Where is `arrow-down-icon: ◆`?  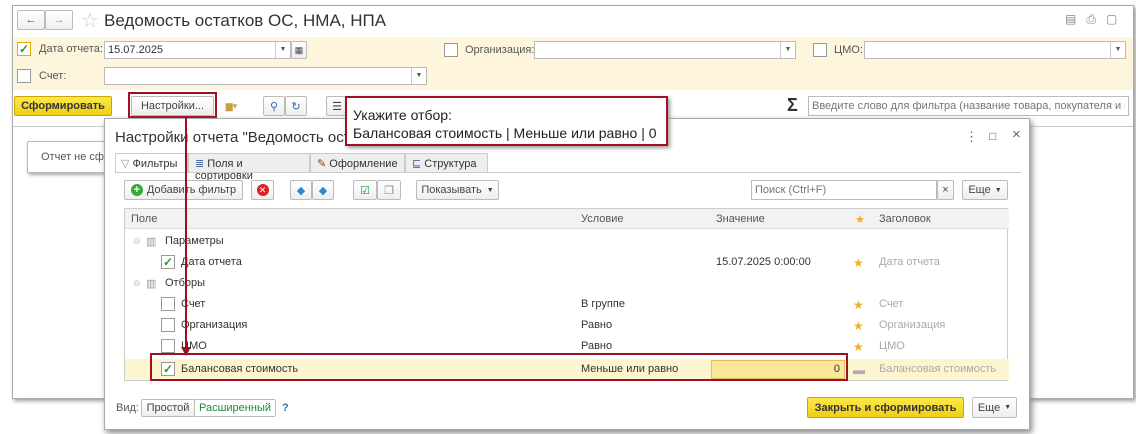
arrow-down-icon: ◆ is located at coordinates (323, 190).